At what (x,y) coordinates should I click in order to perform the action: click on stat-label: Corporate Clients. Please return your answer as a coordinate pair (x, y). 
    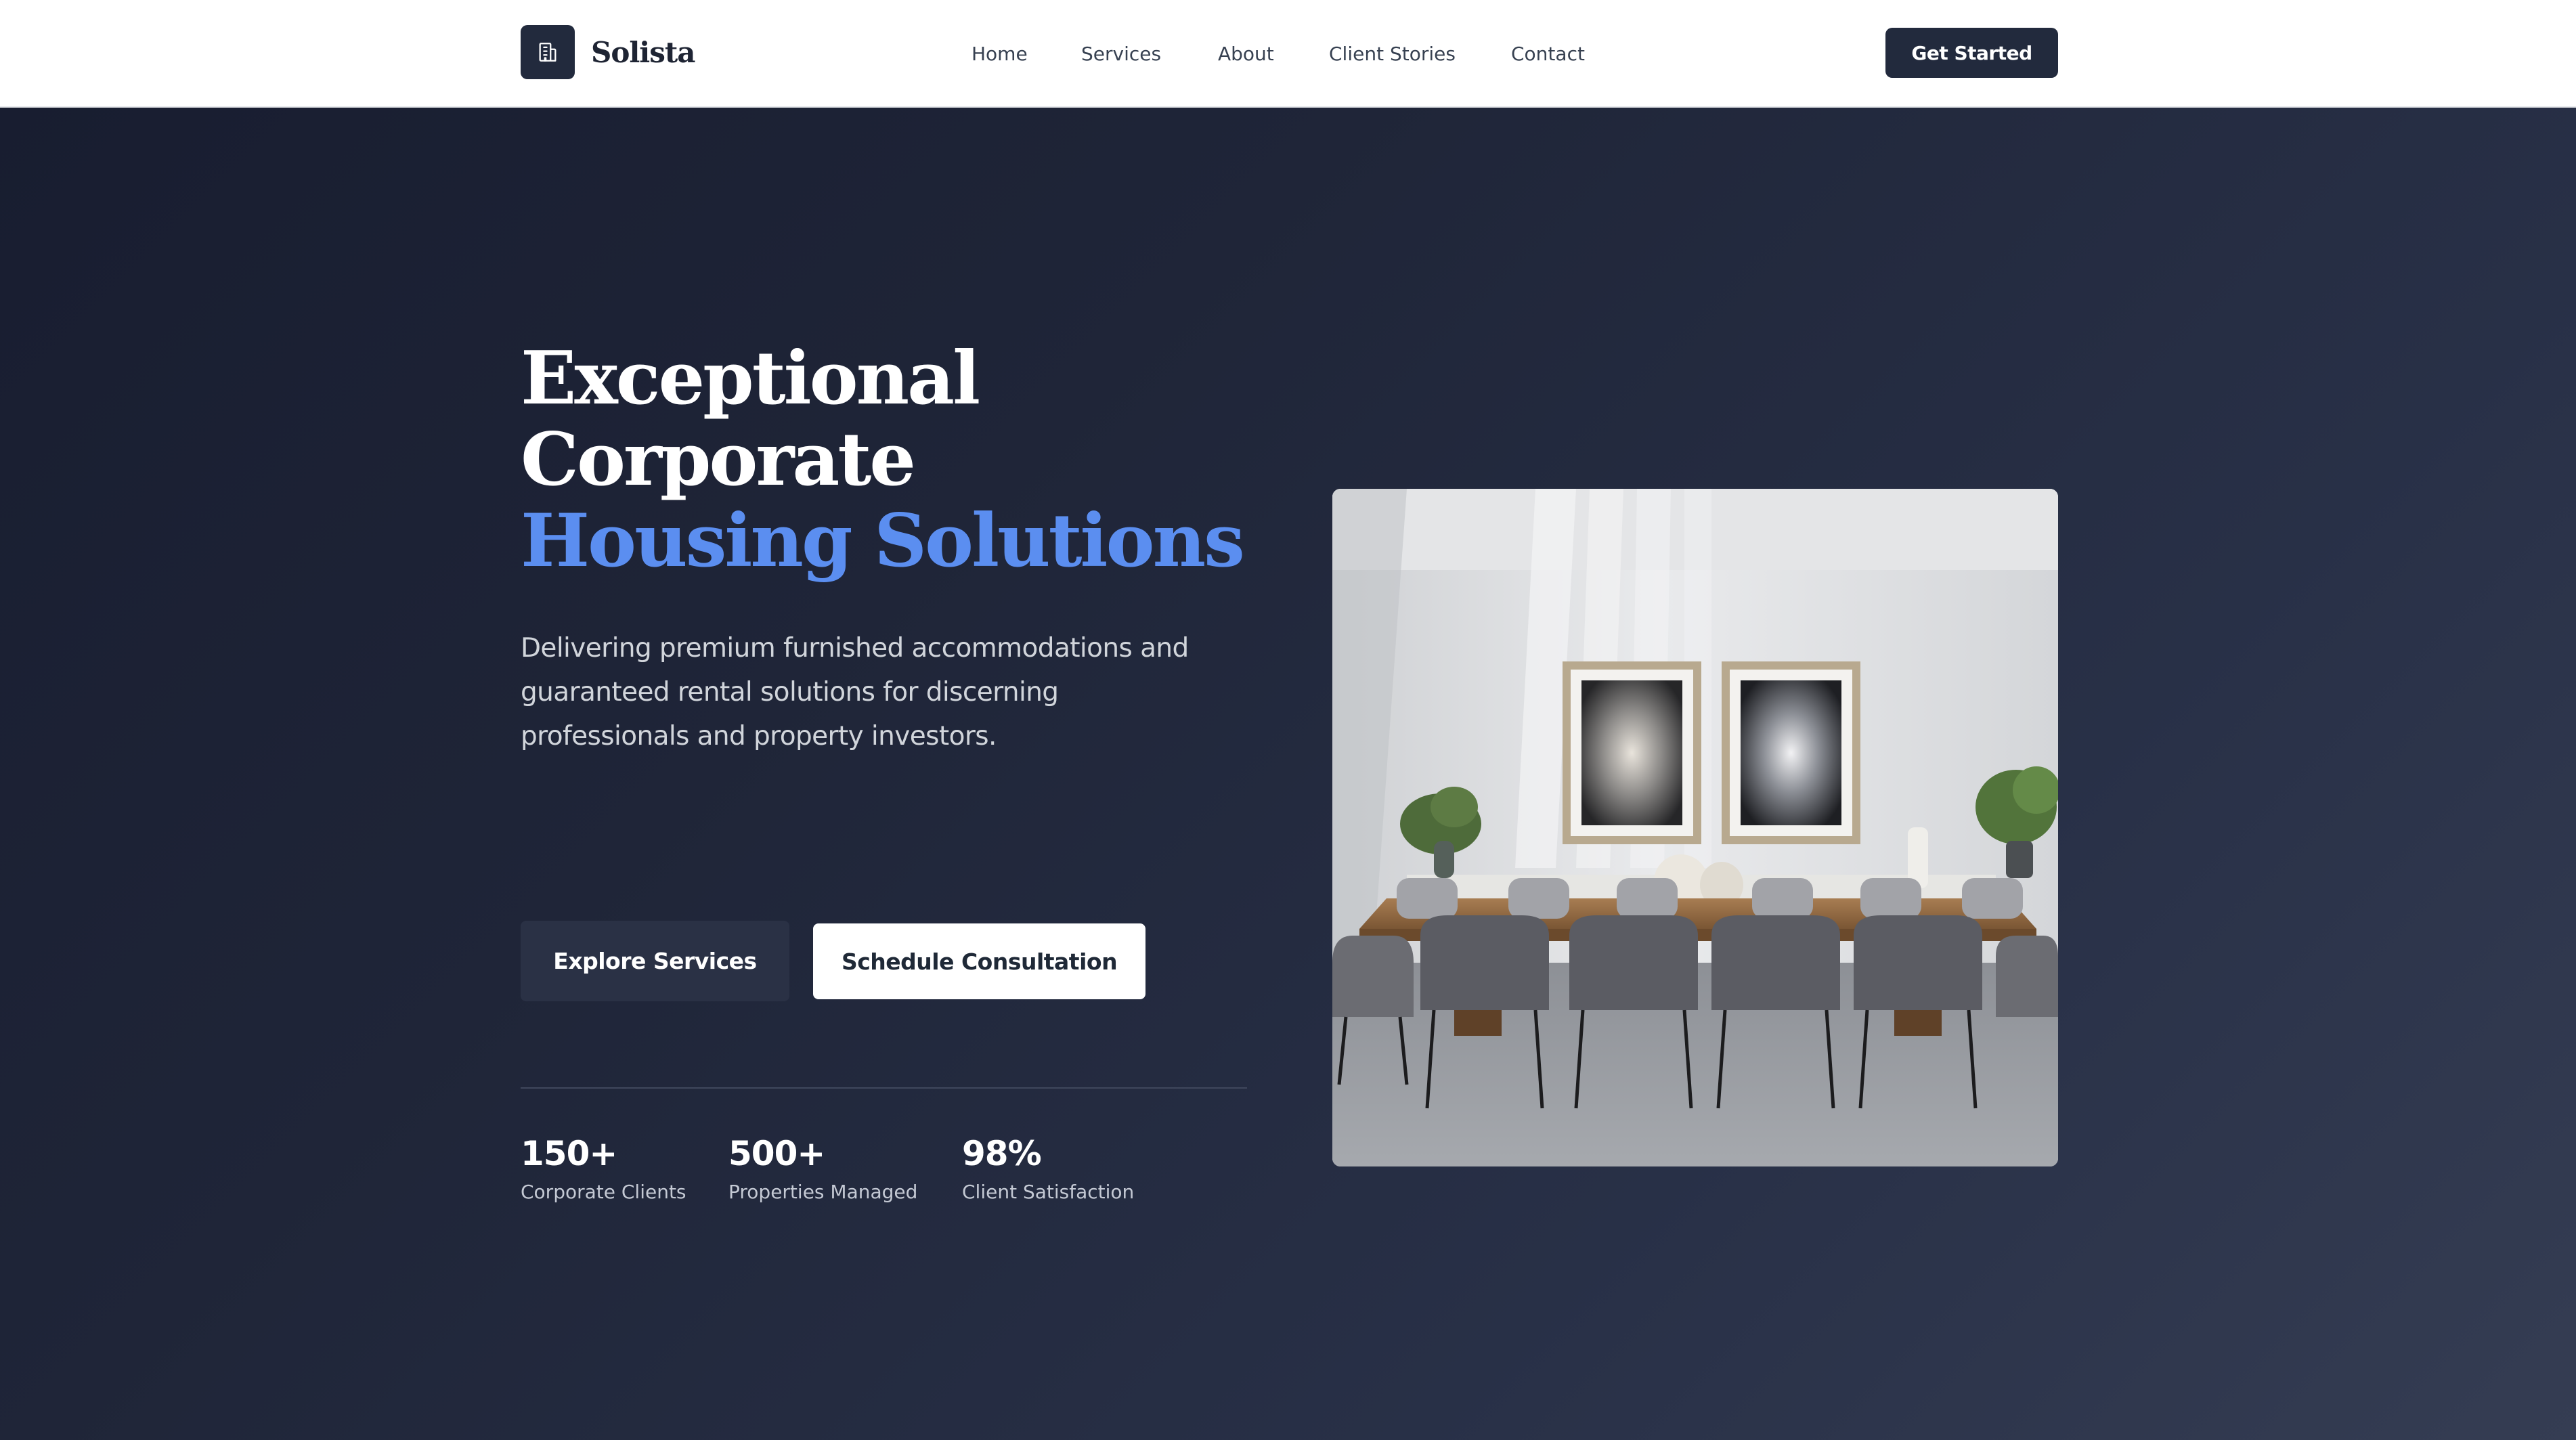
    Looking at the image, I should click on (603, 1192).